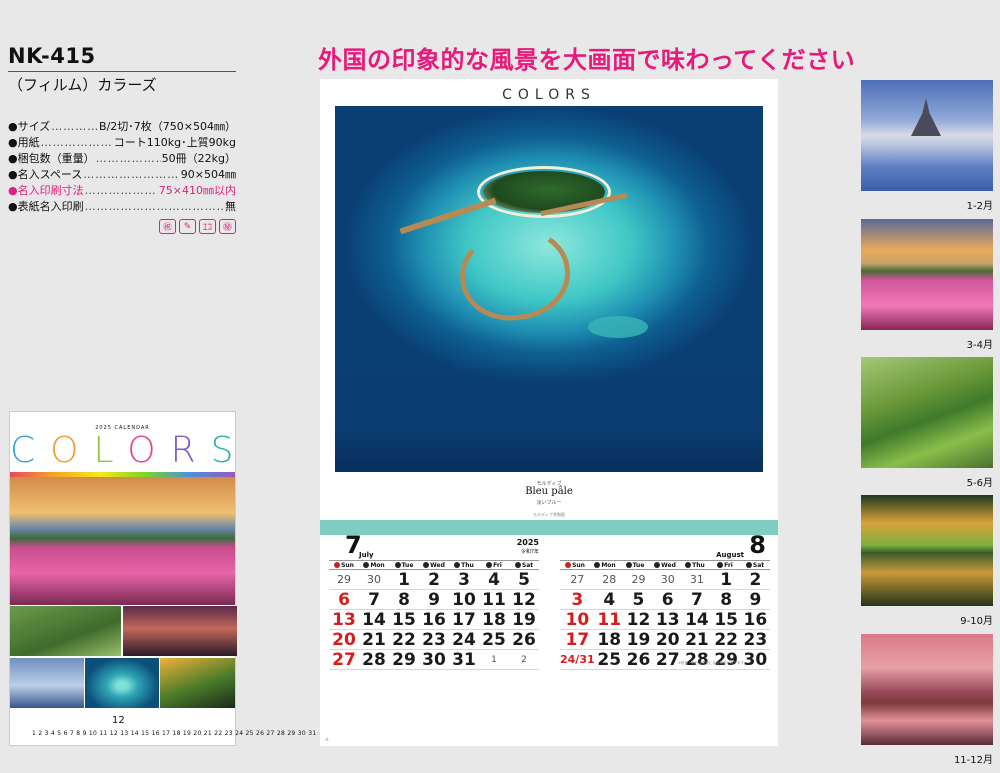 The height and width of the screenshot is (773, 1000). What do you see at coordinates (448, 216) in the screenshot?
I see `water-villa-jetty` at bounding box center [448, 216].